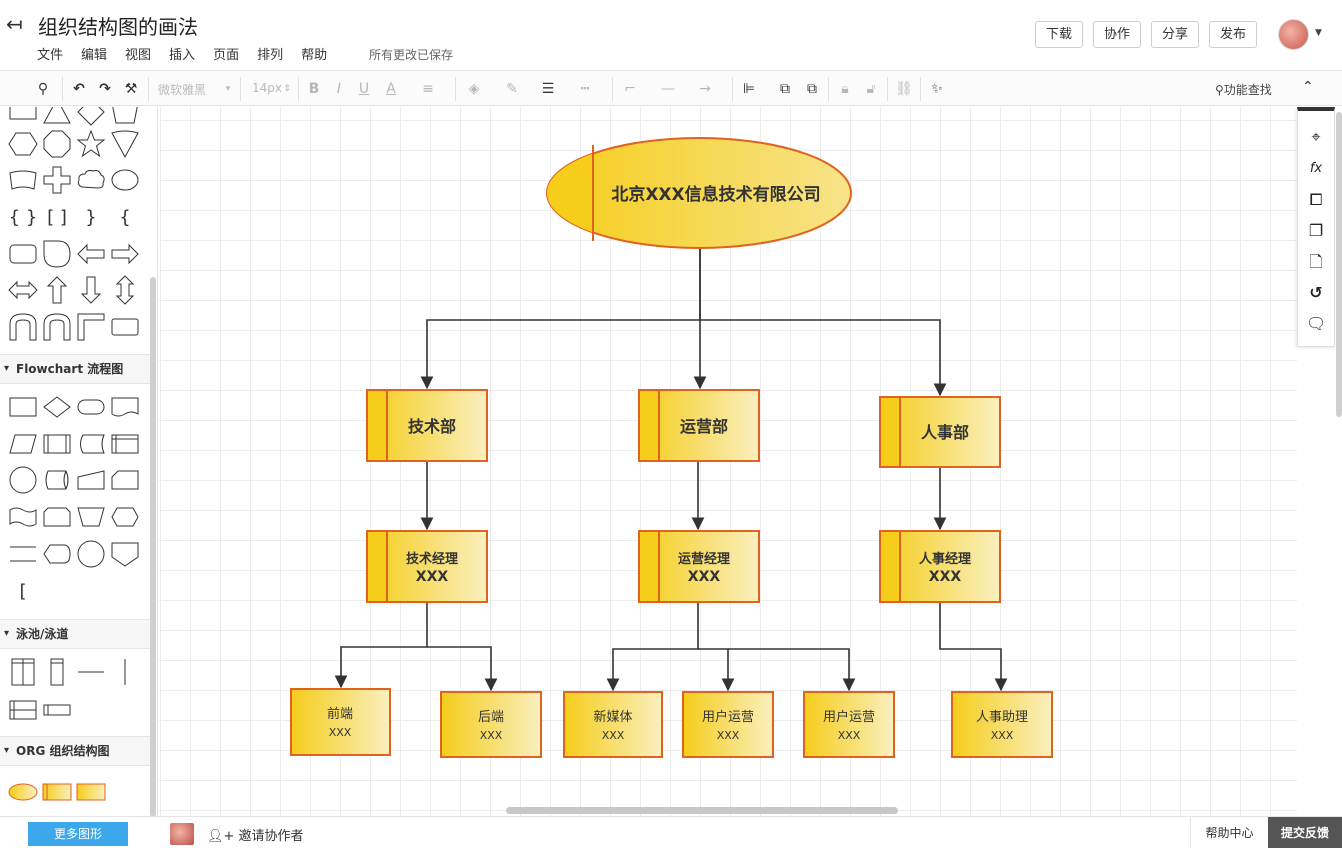  What do you see at coordinates (785, 89) in the screenshot?
I see `bring-front-icon: ⧉` at bounding box center [785, 89].